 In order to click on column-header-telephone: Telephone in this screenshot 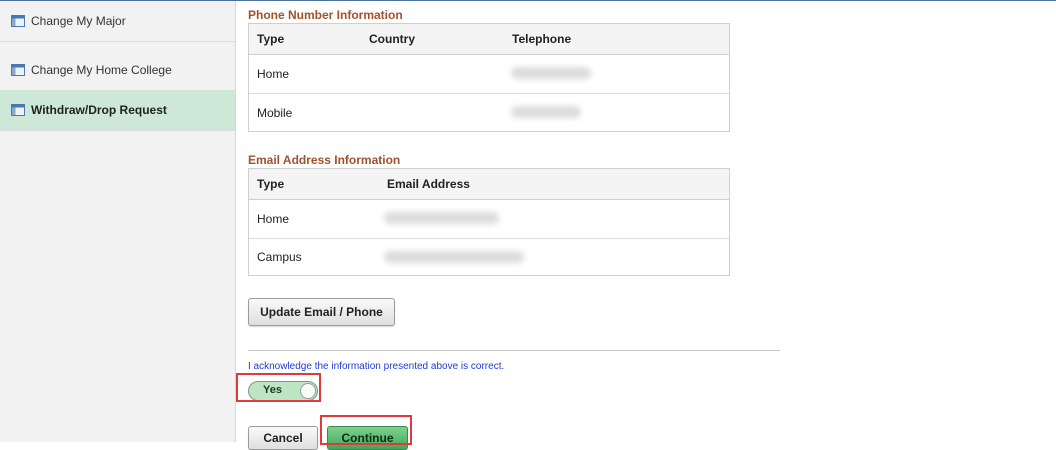, I will do `click(542, 39)`.